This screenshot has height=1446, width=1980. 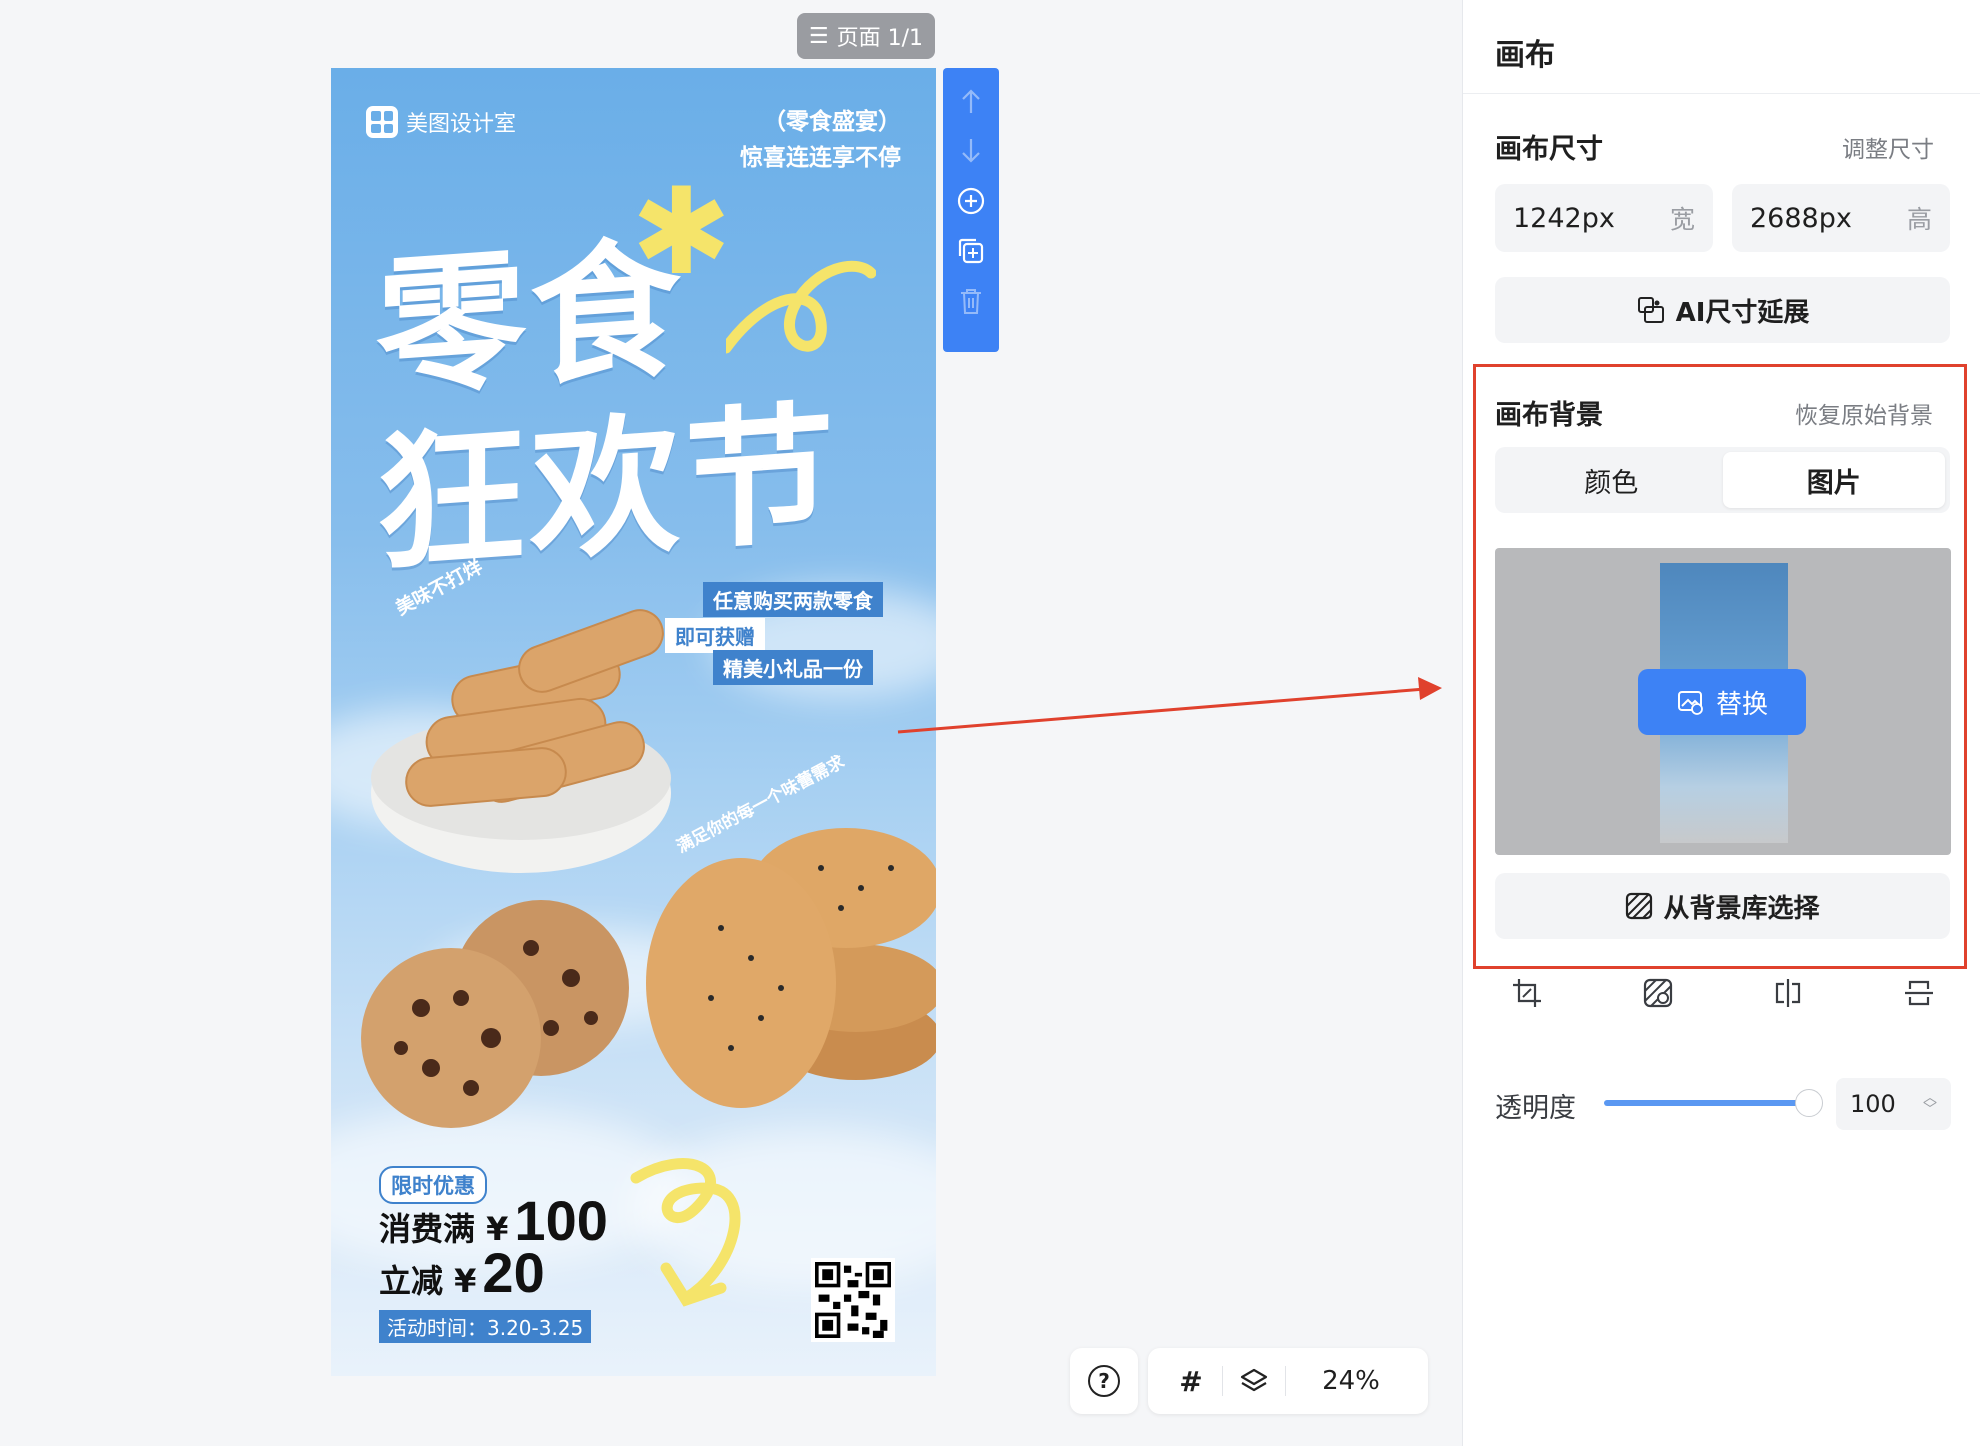 I want to click on opacity-slider-thumb, so click(x=1809, y=1103).